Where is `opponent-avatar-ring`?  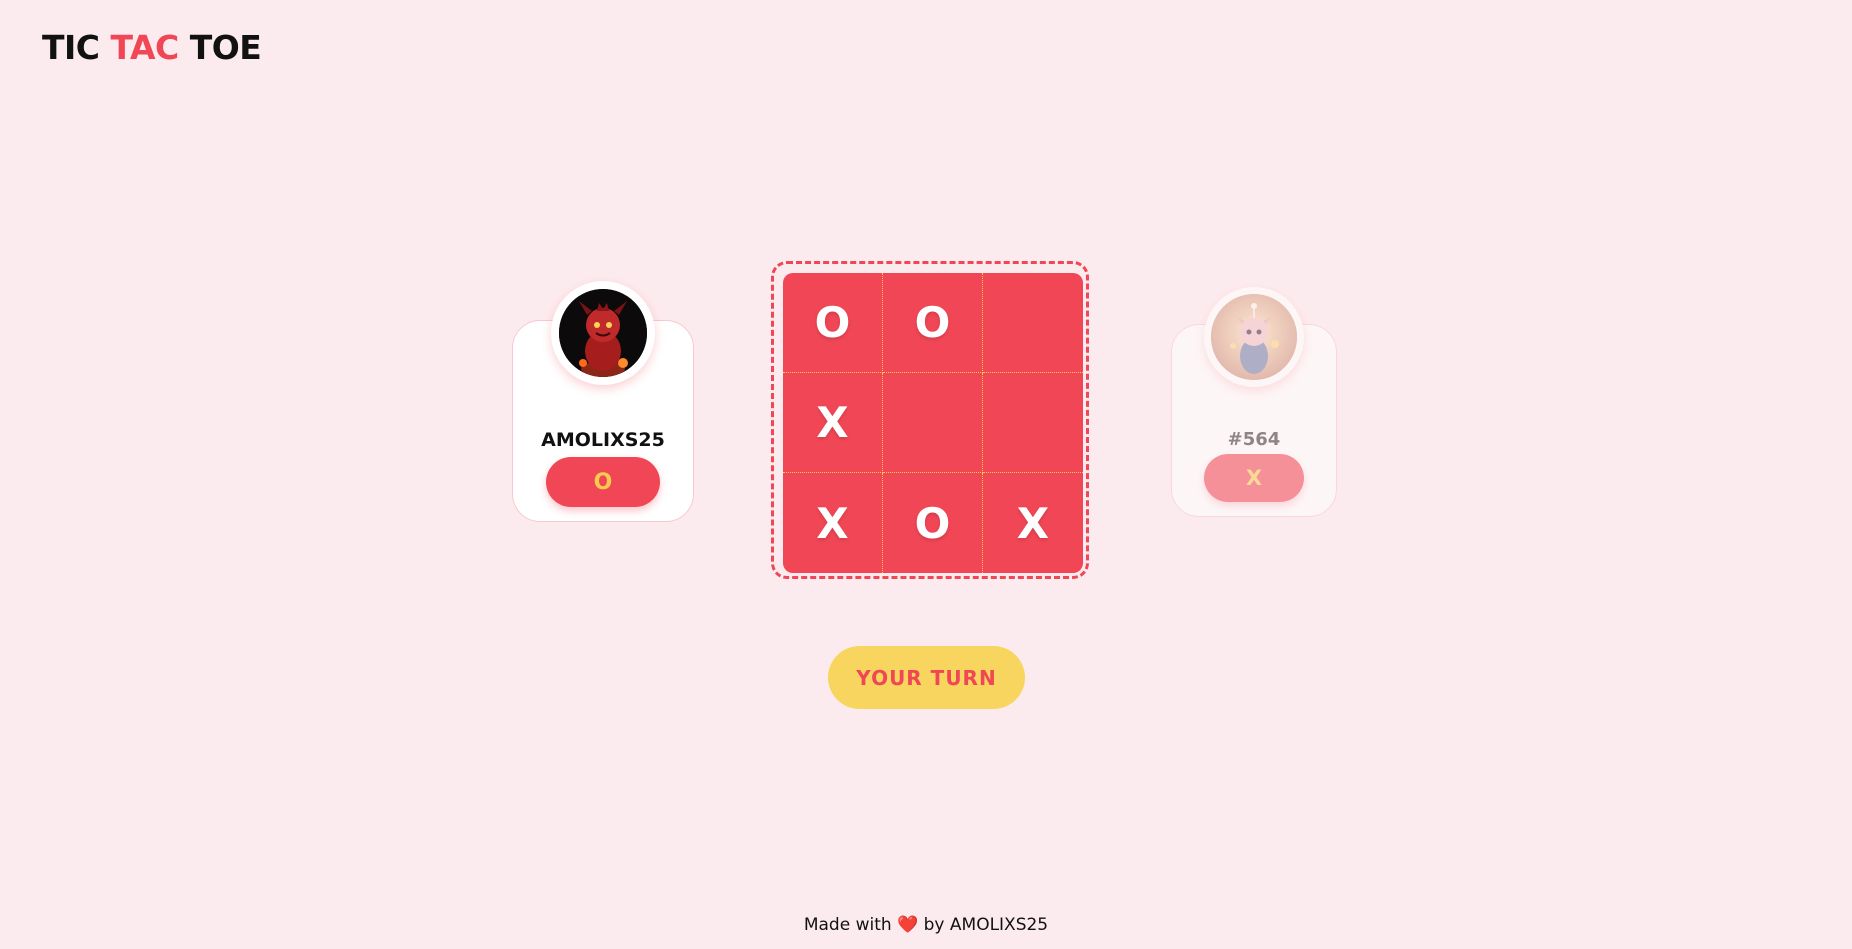
opponent-avatar-ring is located at coordinates (1254, 337).